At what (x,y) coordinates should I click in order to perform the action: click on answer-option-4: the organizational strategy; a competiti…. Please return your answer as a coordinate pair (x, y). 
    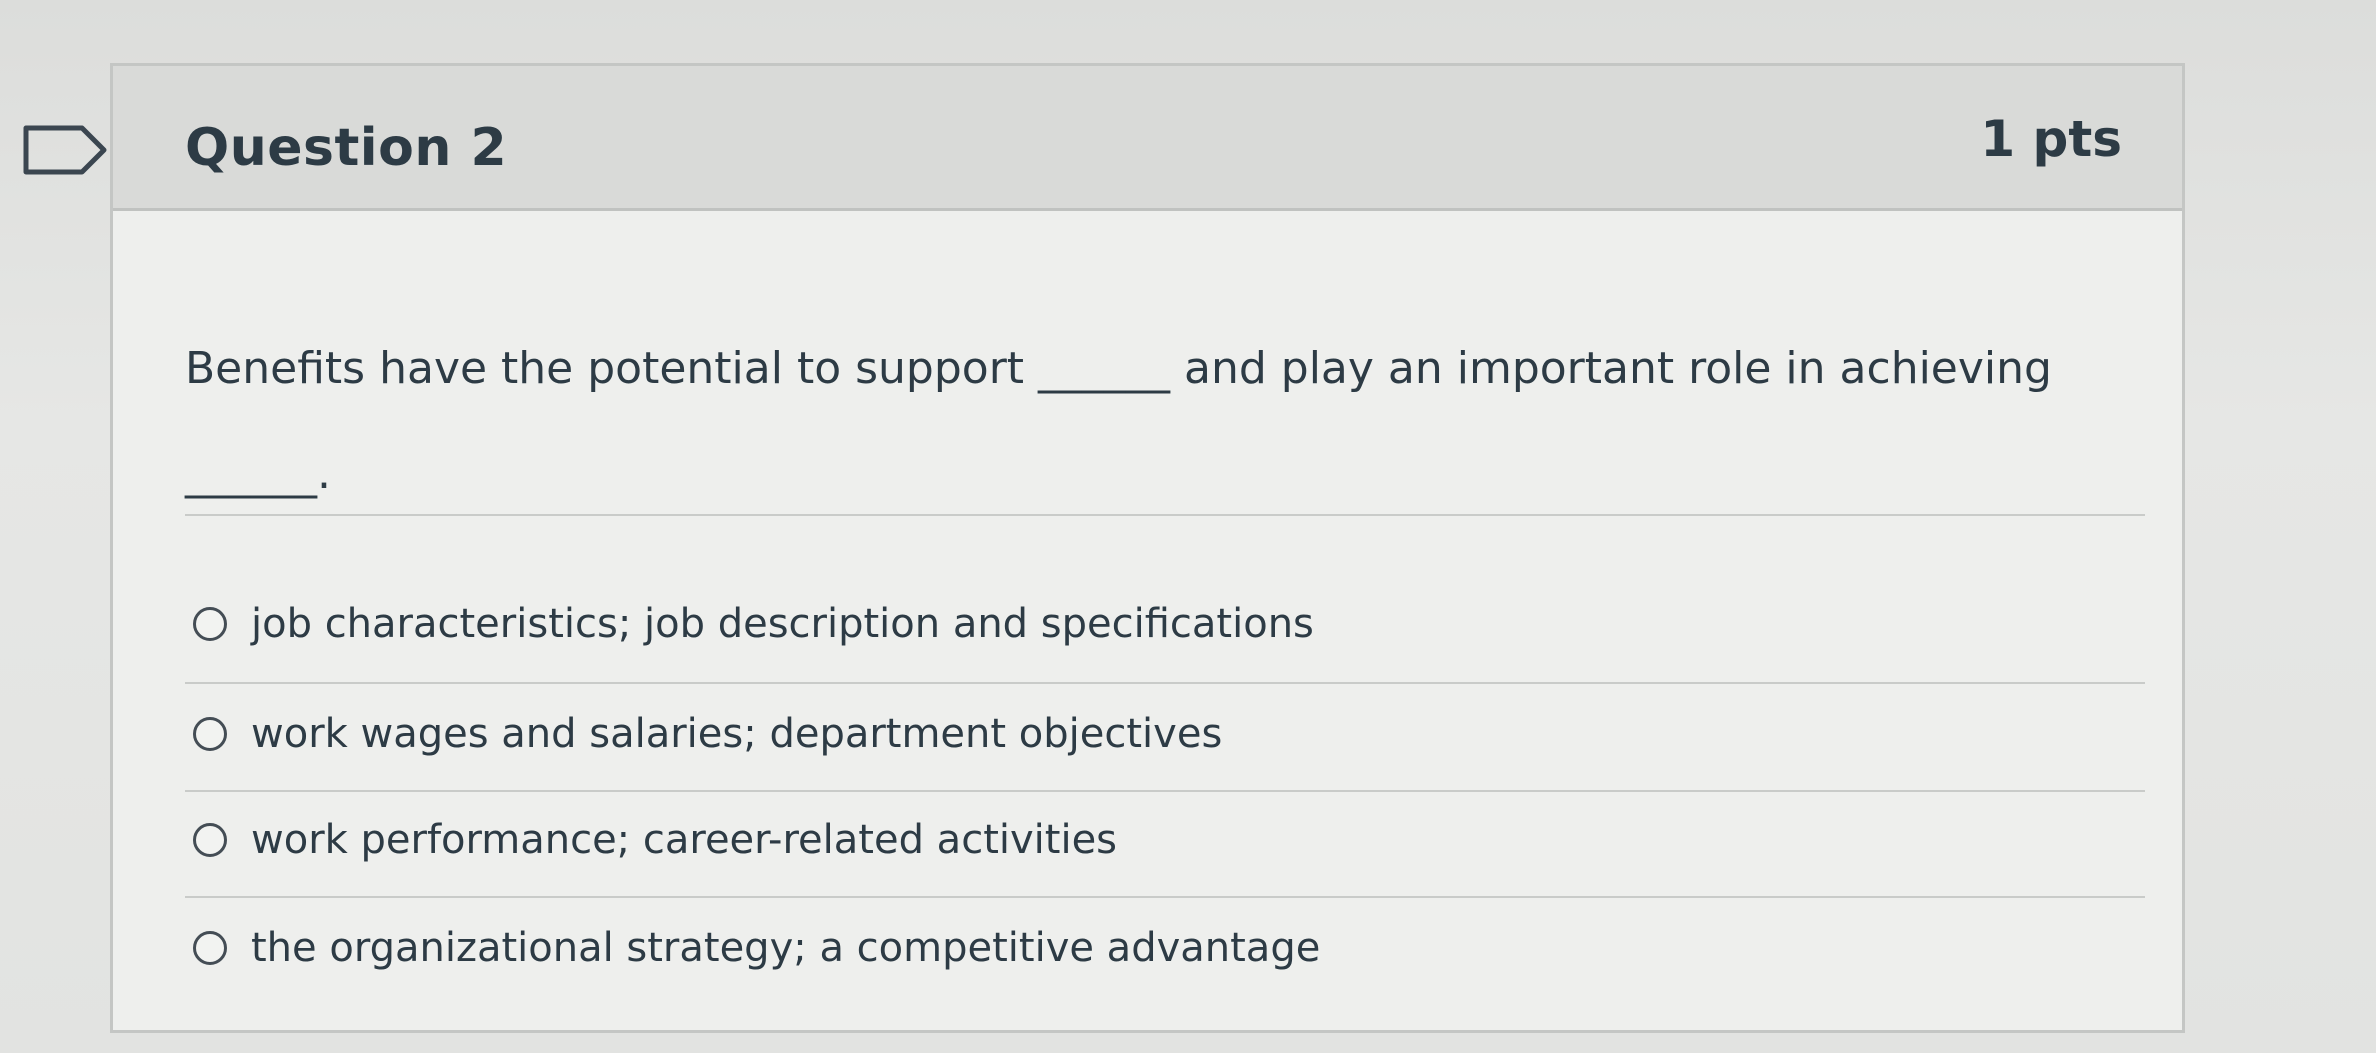
    Looking at the image, I should click on (756, 948).